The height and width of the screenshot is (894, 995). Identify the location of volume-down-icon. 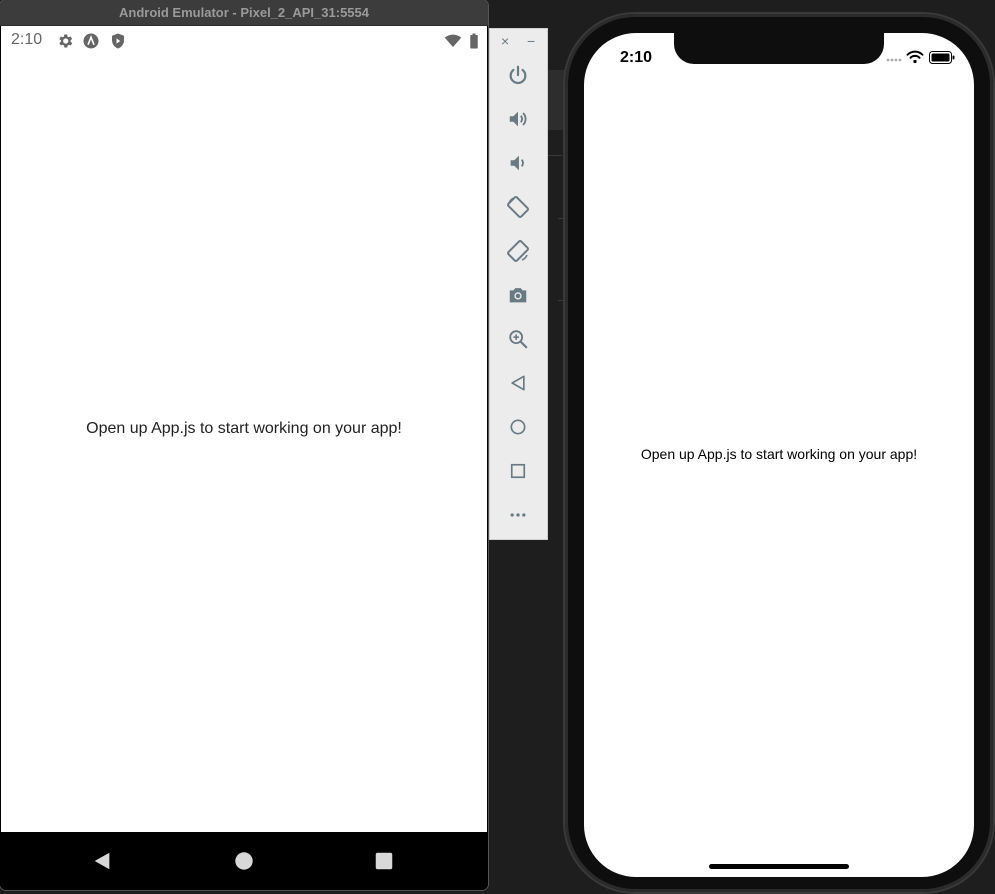
(517, 163).